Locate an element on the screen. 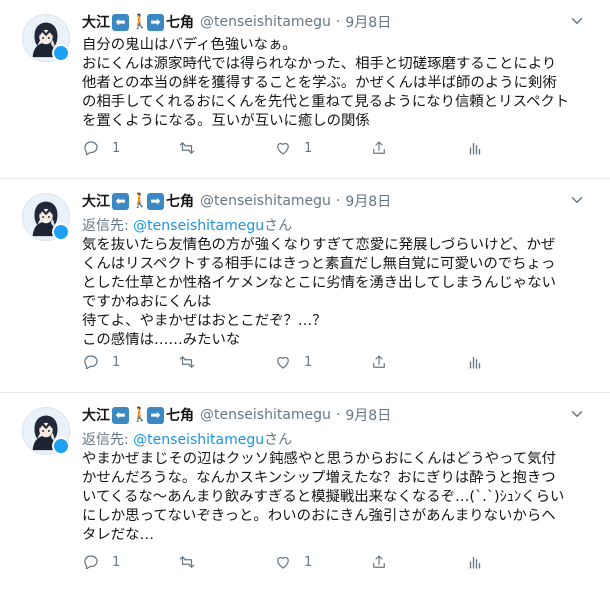 This screenshot has width=610, height=593. tweet-text-line: 自分の鬼山はバディ色強いなぁ。 is located at coordinates (189, 45).